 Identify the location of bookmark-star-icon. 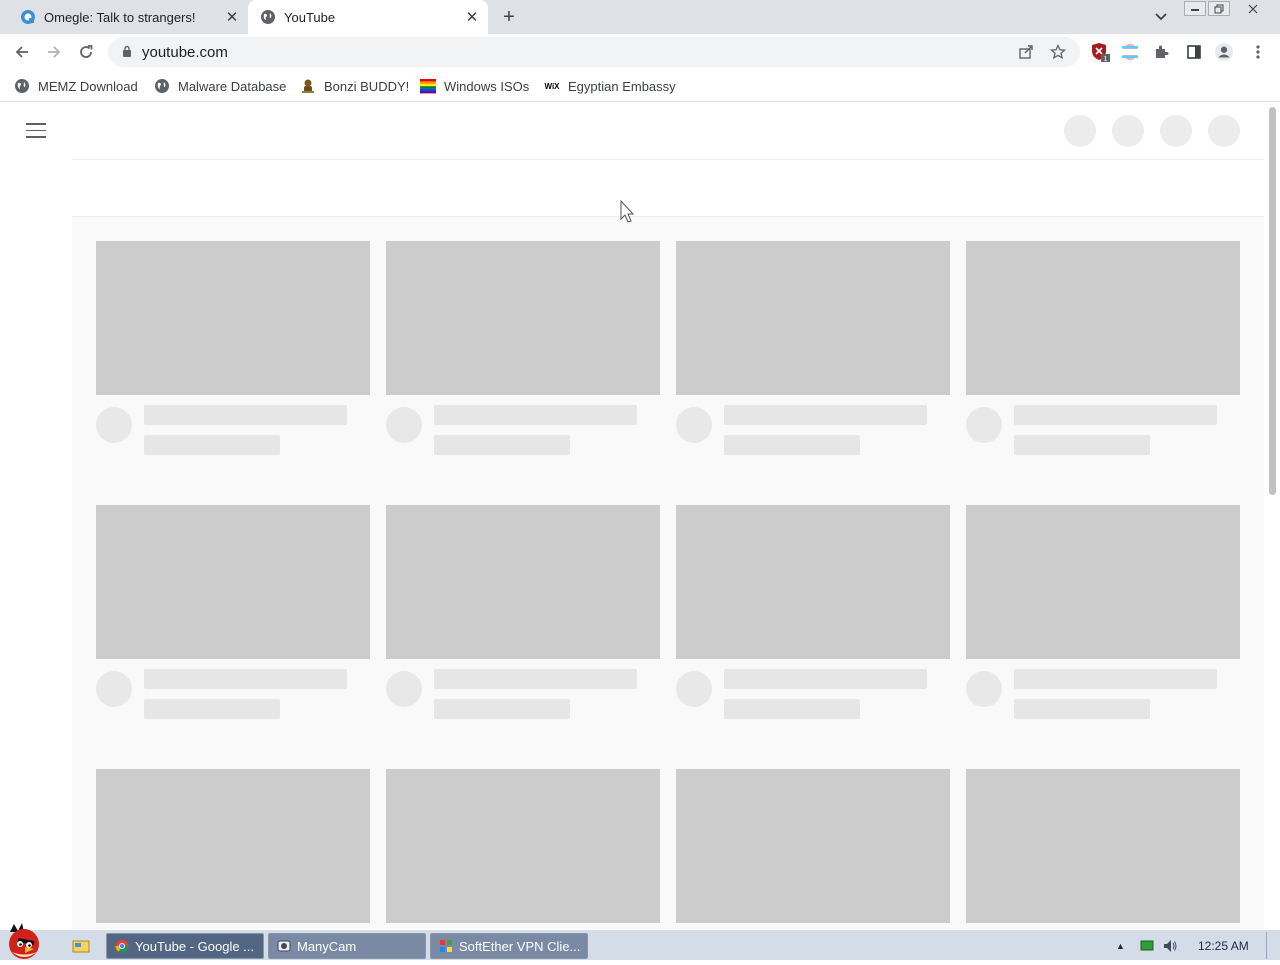
(1058, 52).